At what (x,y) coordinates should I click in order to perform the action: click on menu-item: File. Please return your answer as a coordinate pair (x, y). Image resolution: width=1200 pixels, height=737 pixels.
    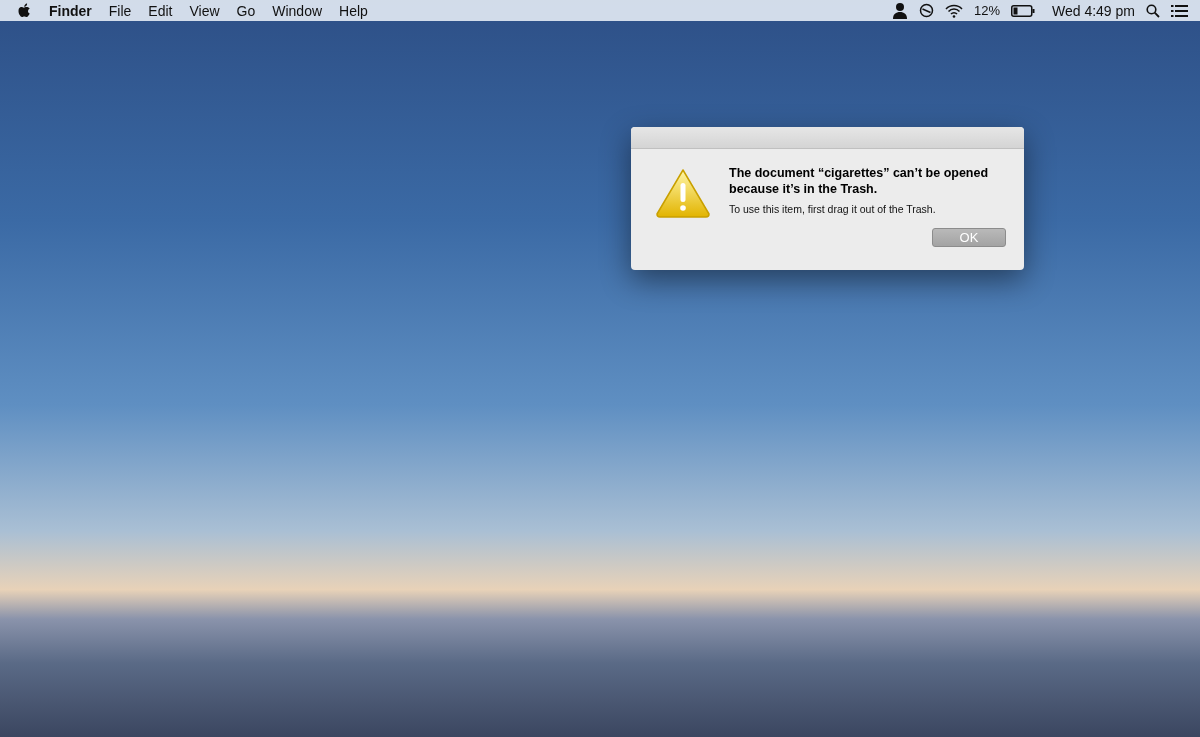
    Looking at the image, I should click on (120, 10).